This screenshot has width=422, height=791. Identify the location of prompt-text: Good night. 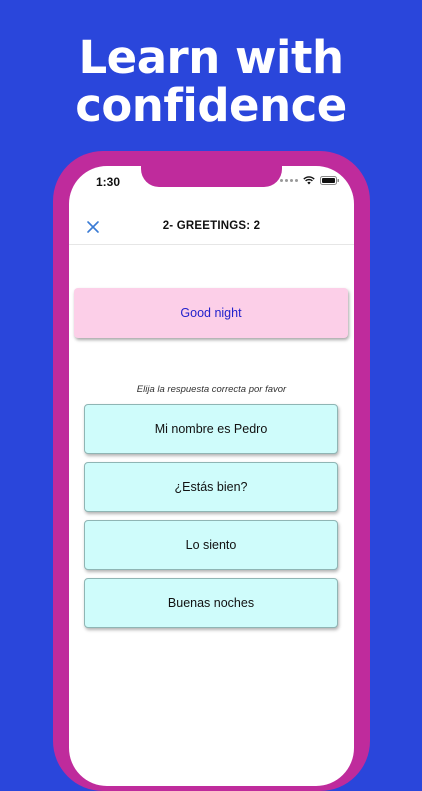
(211, 313).